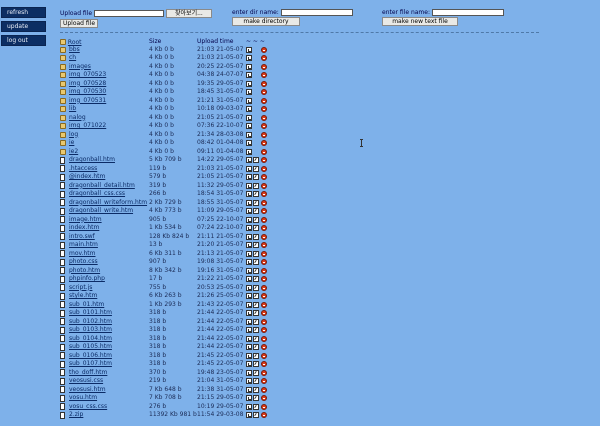 Image resolution: width=600 pixels, height=426 pixels. What do you see at coordinates (88, 373) in the screenshot?
I see `file-name-link: tho_doff.htm` at bounding box center [88, 373].